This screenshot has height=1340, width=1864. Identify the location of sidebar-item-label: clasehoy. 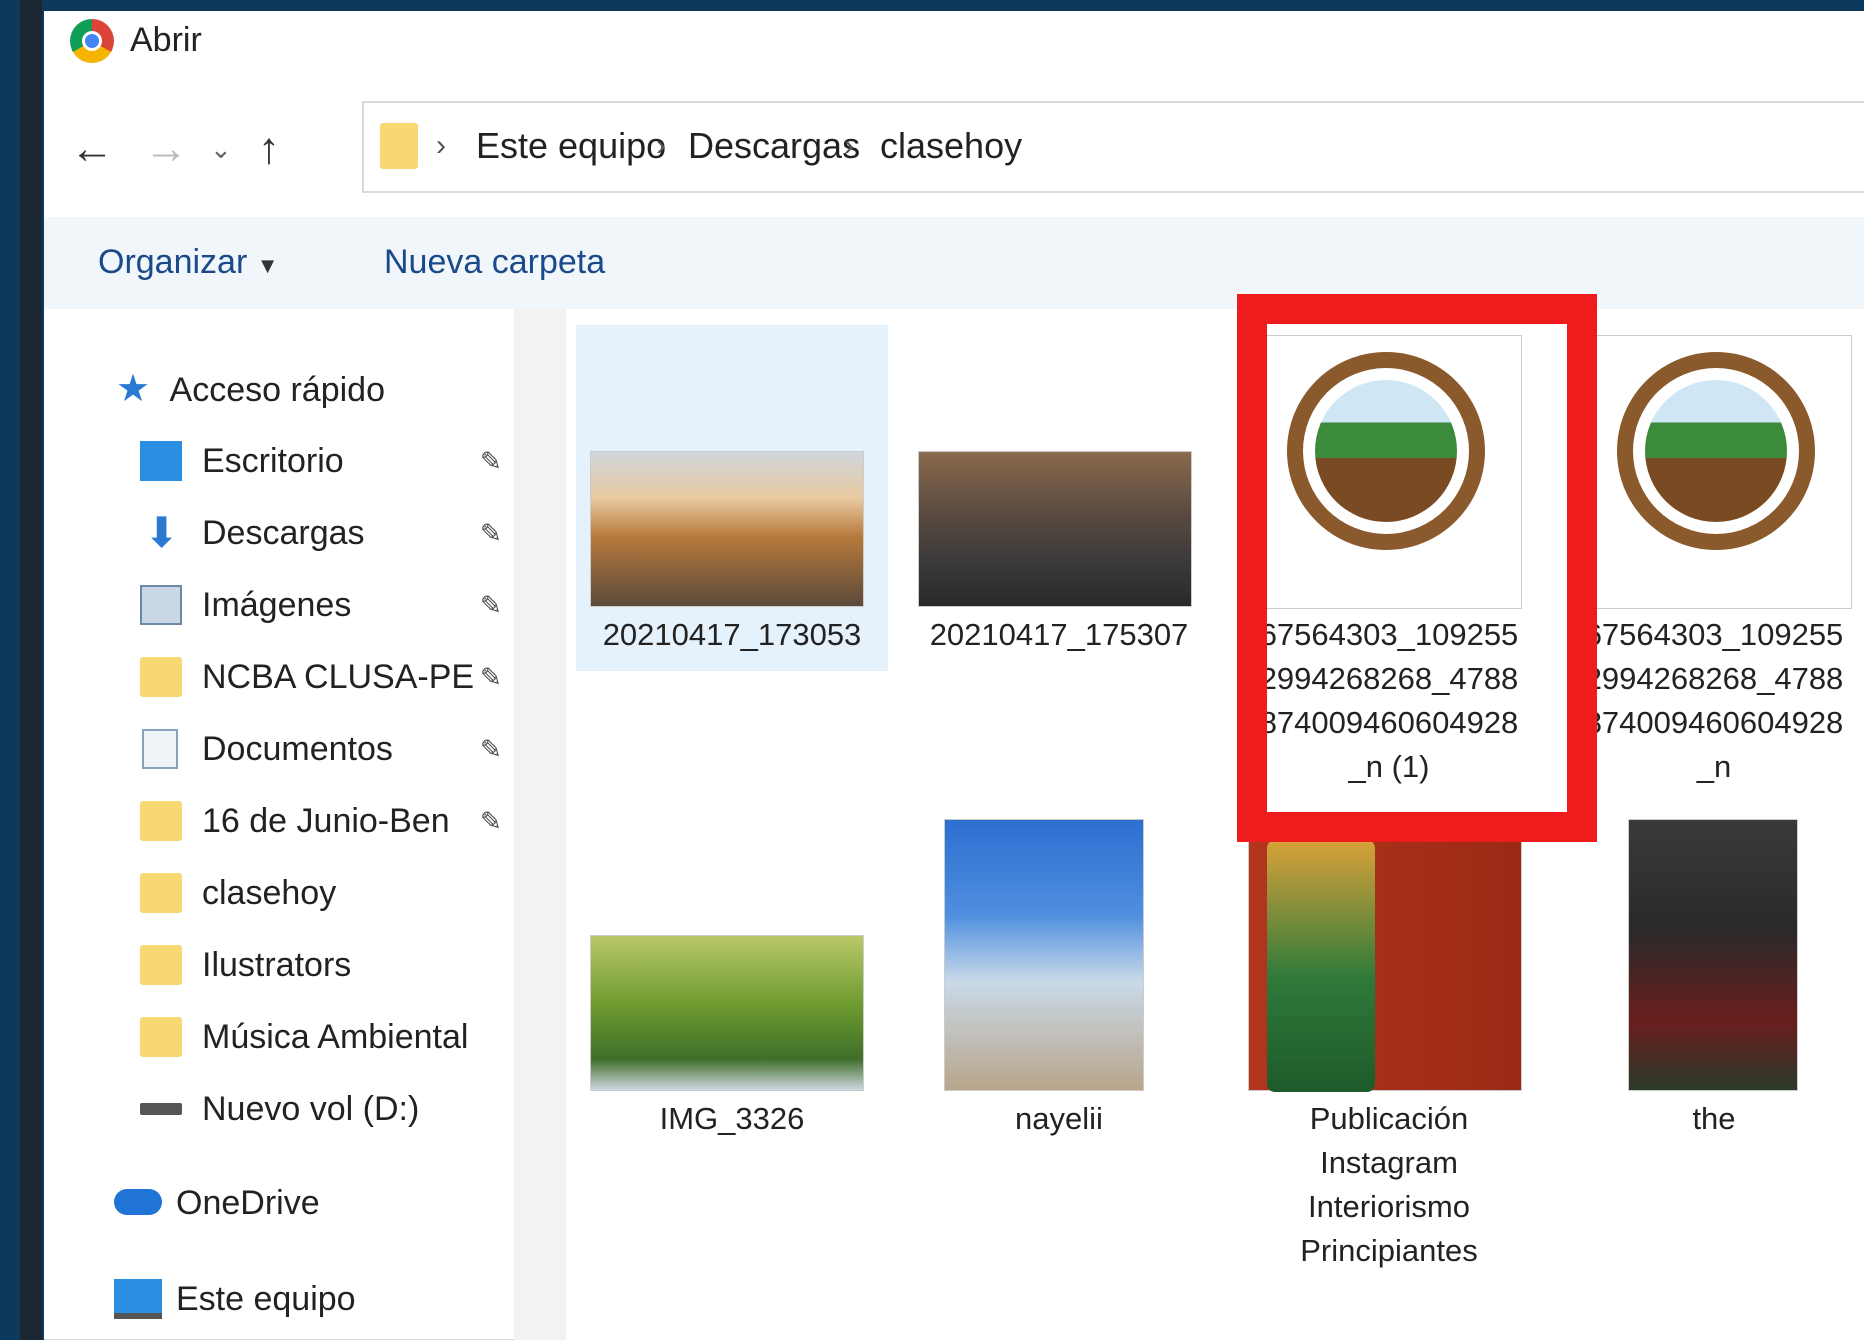
(269, 893).